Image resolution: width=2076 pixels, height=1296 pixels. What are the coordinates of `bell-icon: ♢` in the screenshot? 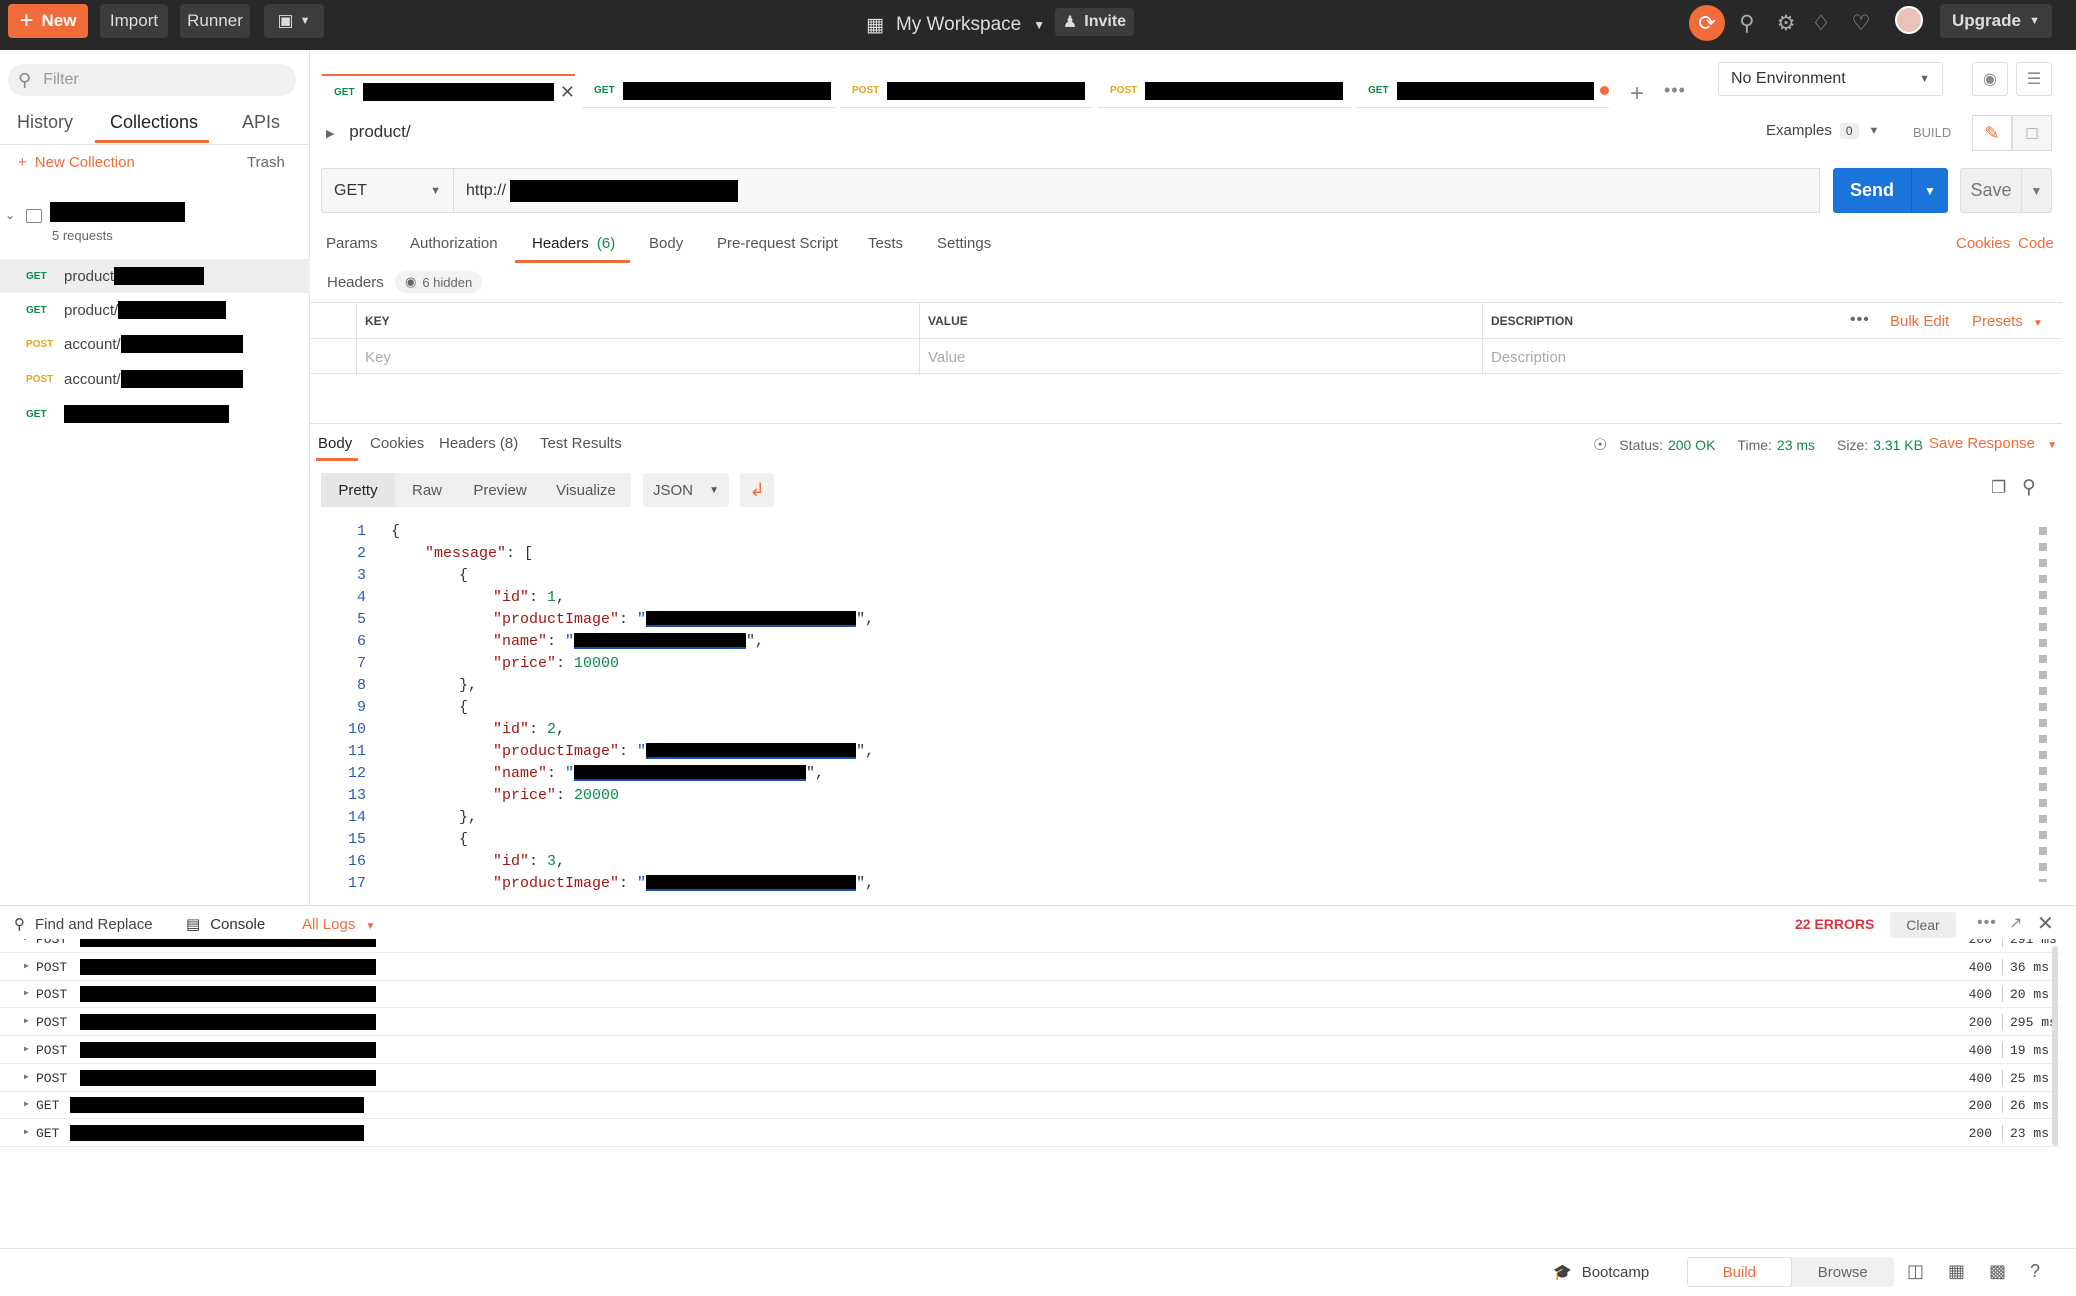 It's located at (1821, 23).